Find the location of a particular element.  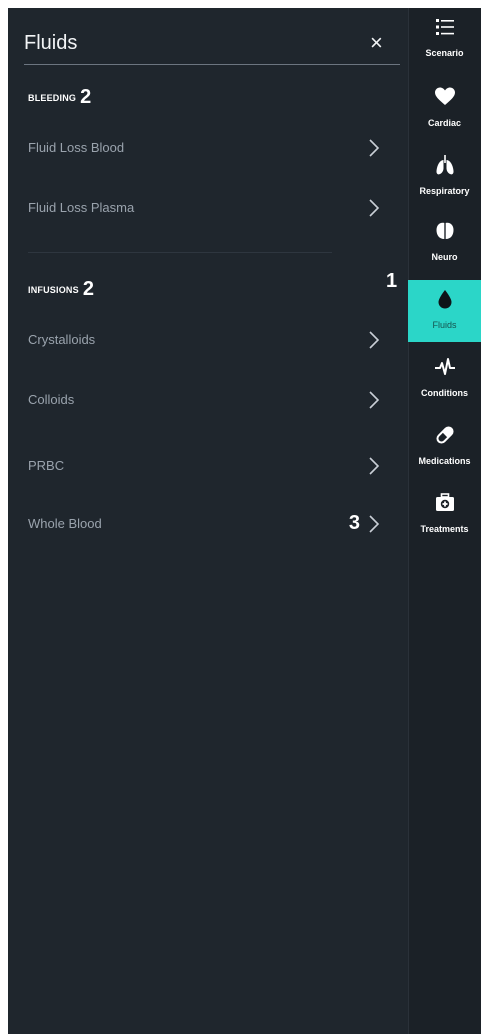

list-item-label: Crystalloids is located at coordinates (62, 339).